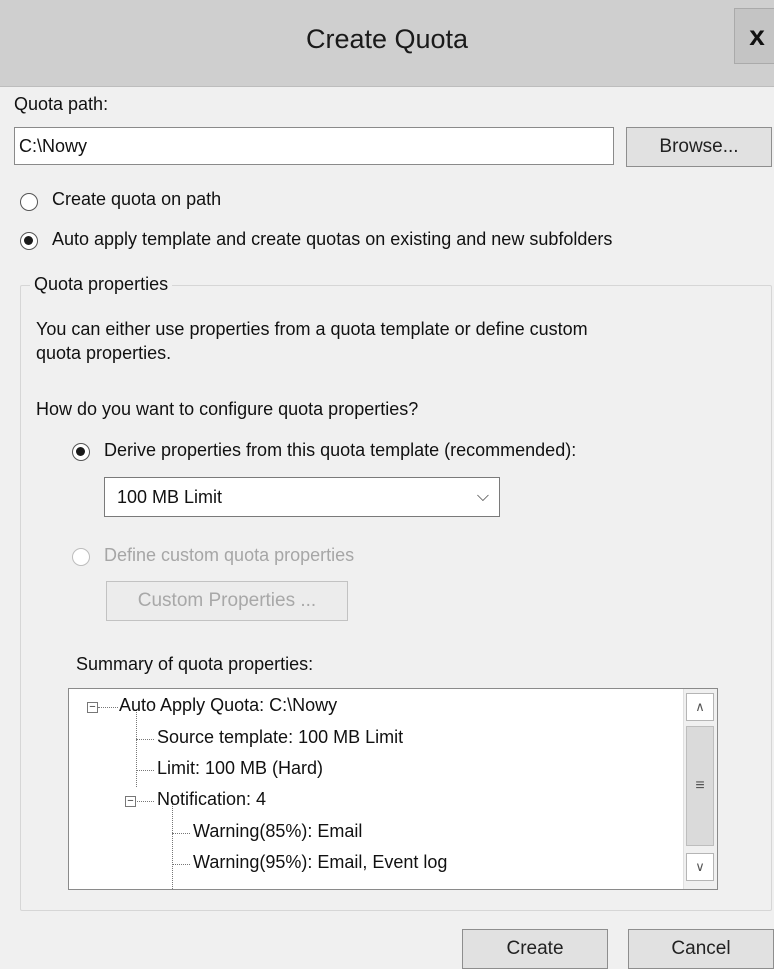  I want to click on quota-path-label: Quota path:, so click(61, 104).